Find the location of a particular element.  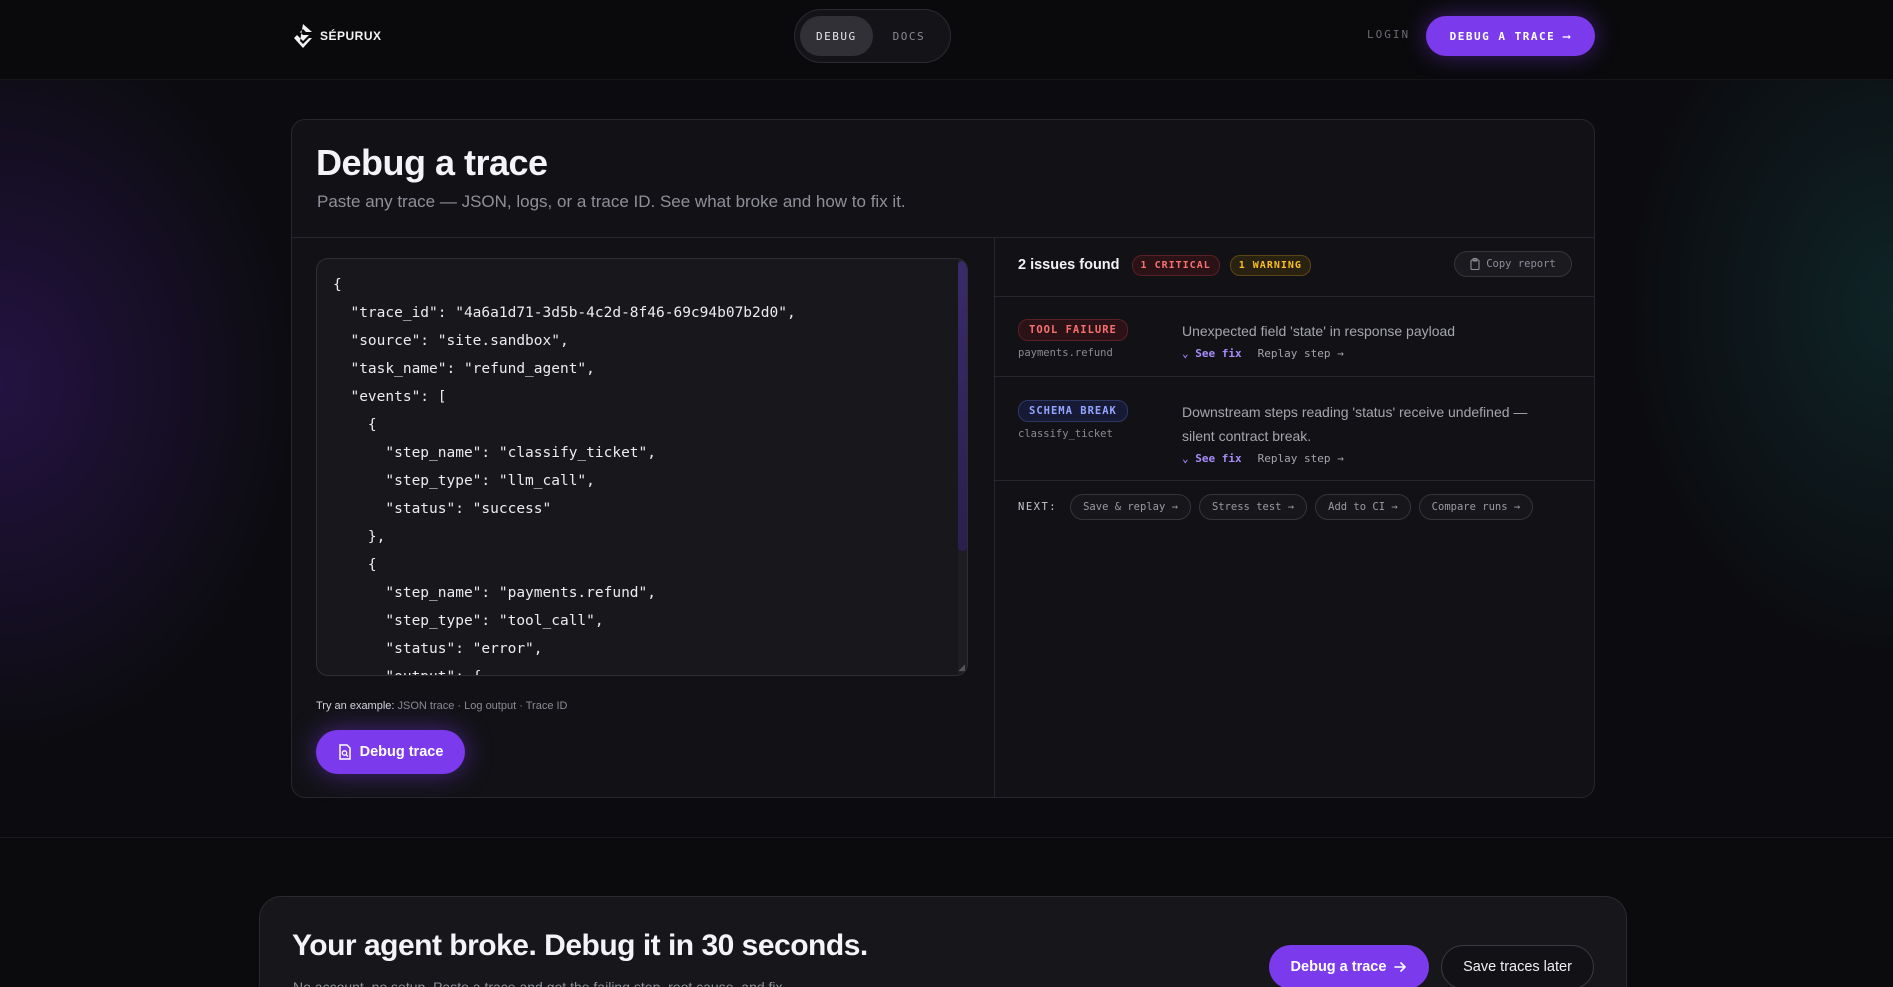

debug-trace-nav-button: DEBUG A TRACE ⟶ is located at coordinates (1510, 36).